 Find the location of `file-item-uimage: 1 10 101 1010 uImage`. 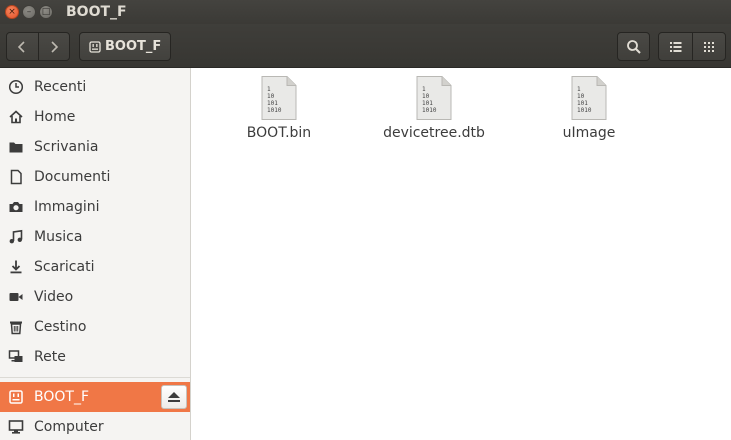

file-item-uimage: 1 10 101 1010 uImage is located at coordinates (589, 108).